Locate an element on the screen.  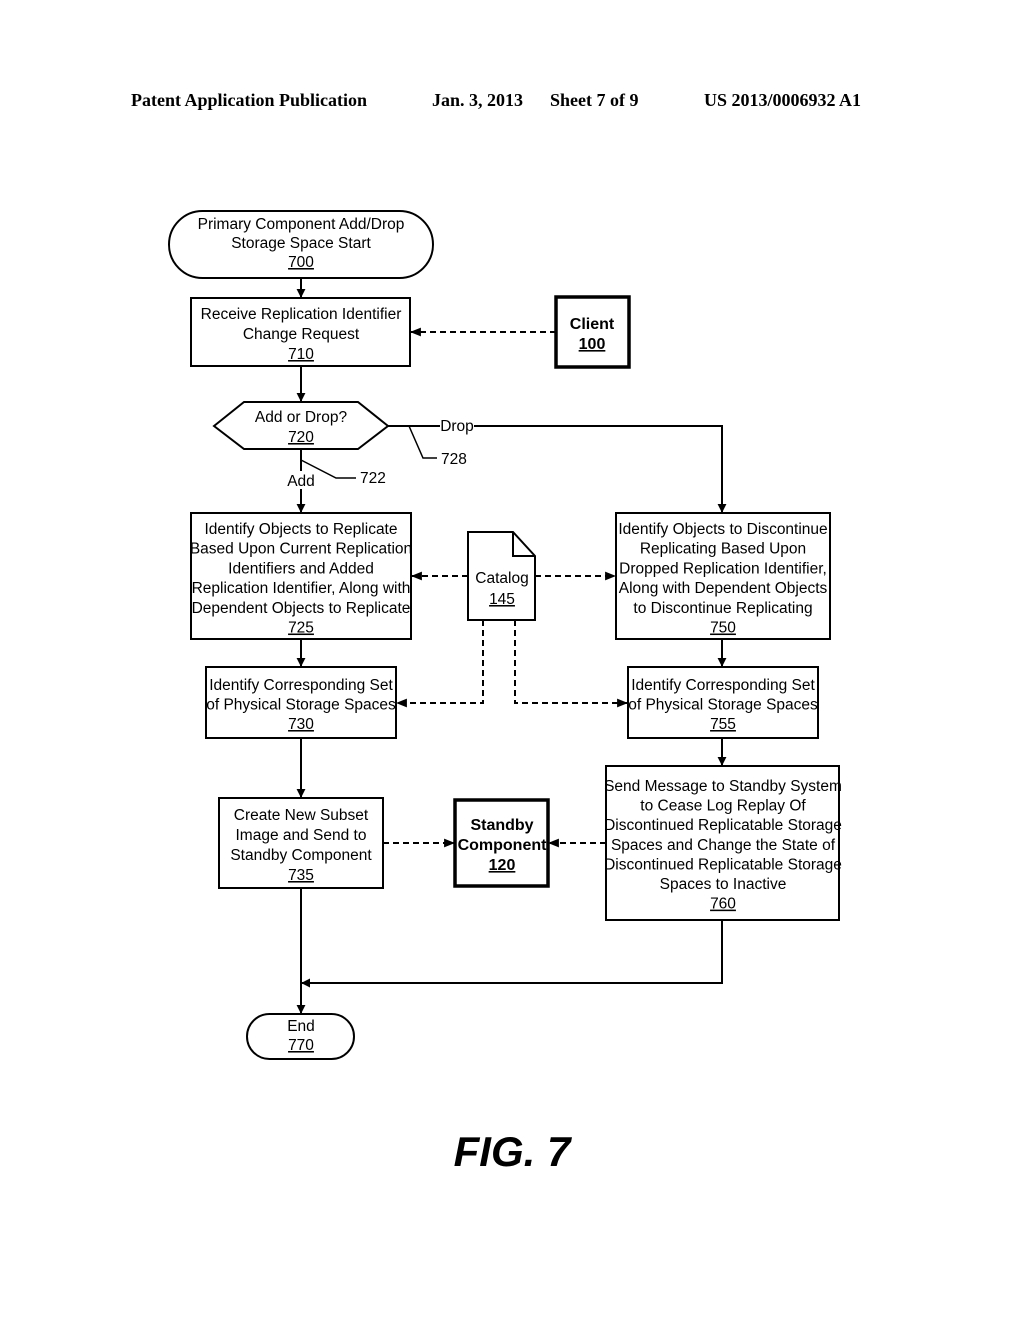
node-standby-line: Standby is located at coordinates (501, 825).